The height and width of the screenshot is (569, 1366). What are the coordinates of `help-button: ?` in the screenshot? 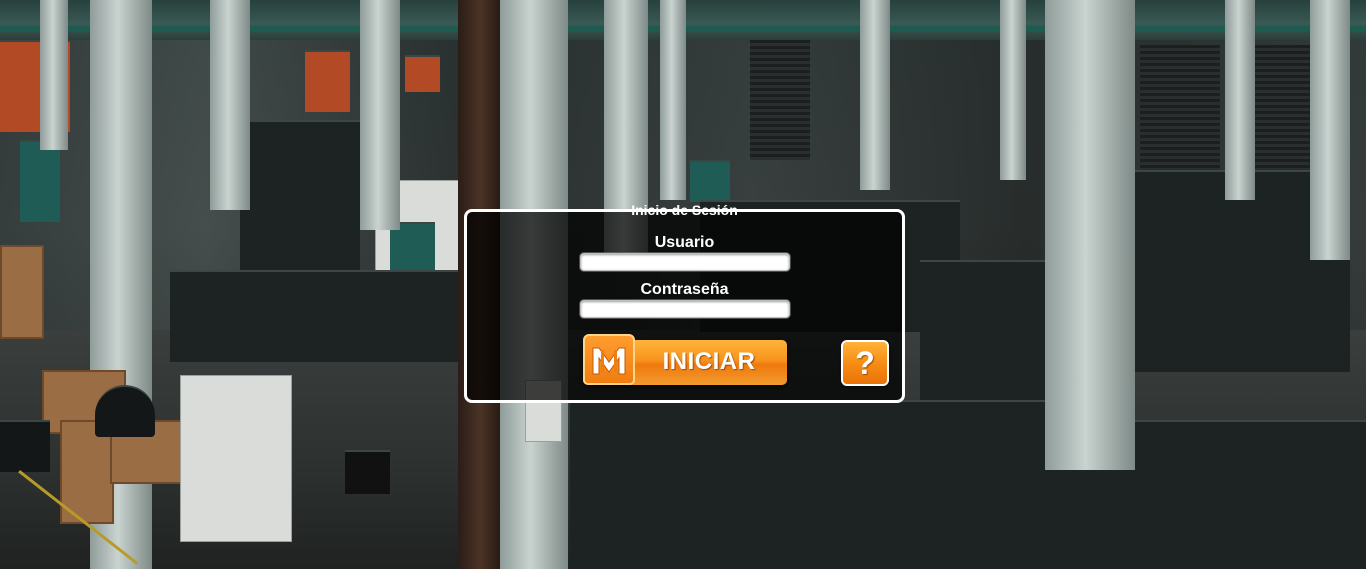 It's located at (865, 363).